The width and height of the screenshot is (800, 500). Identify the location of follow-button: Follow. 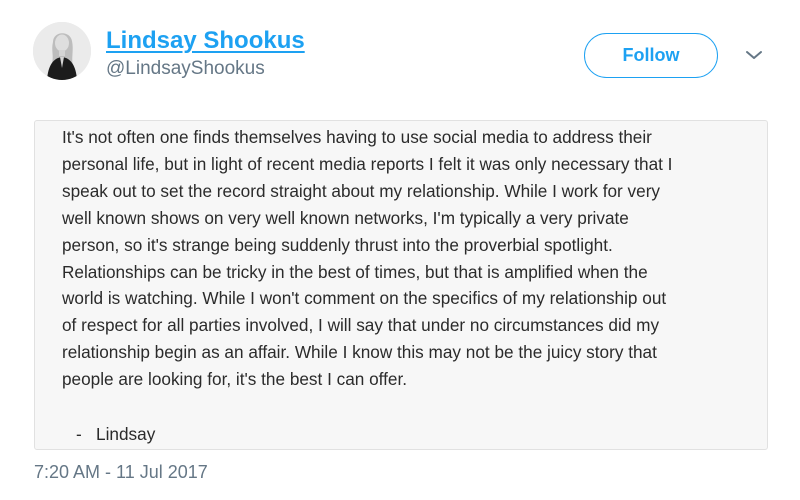
(651, 55).